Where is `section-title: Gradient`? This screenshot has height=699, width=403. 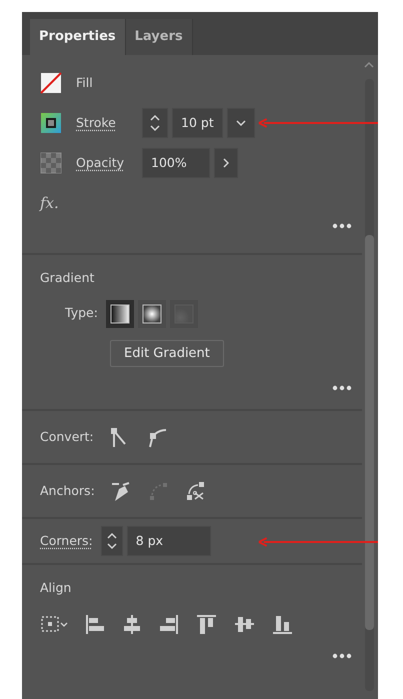
section-title: Gradient is located at coordinates (68, 278).